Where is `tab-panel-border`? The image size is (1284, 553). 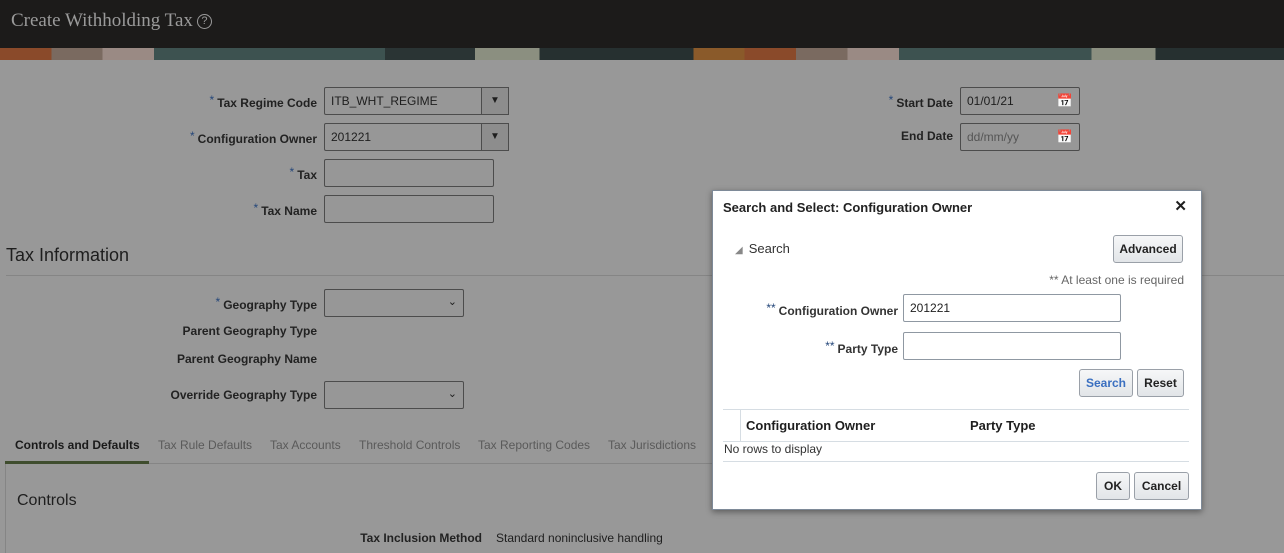 tab-panel-border is located at coordinates (5, 508).